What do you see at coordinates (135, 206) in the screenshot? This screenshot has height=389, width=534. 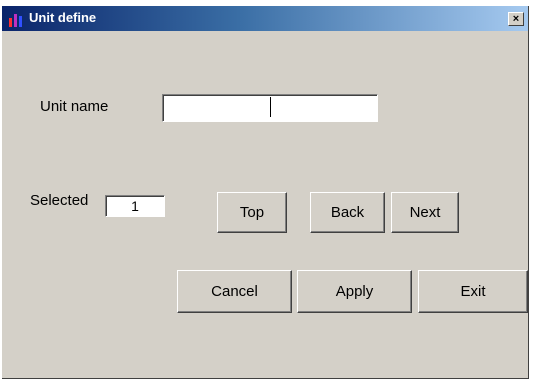 I see `selected-input` at bounding box center [135, 206].